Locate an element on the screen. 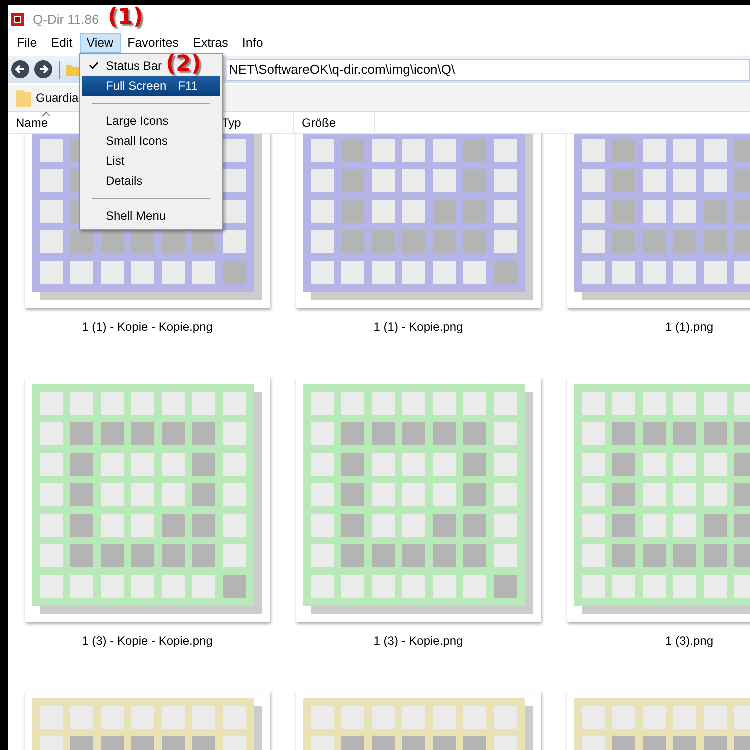  menu-item: Details is located at coordinates (113, 181).